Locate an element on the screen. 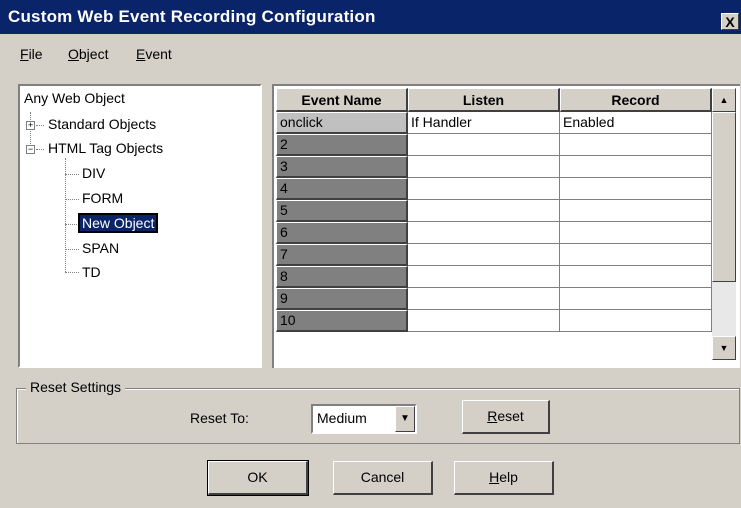 The width and height of the screenshot is (741, 508). row-event-name: 2 is located at coordinates (342, 145).